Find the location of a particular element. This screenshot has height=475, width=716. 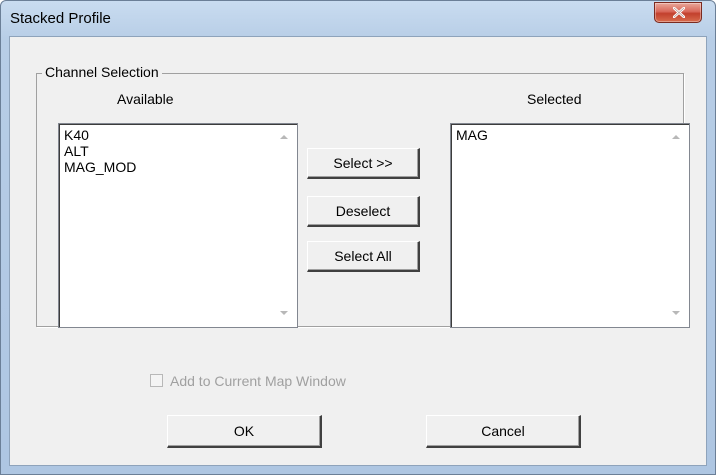

available-label: Available is located at coordinates (145, 99).